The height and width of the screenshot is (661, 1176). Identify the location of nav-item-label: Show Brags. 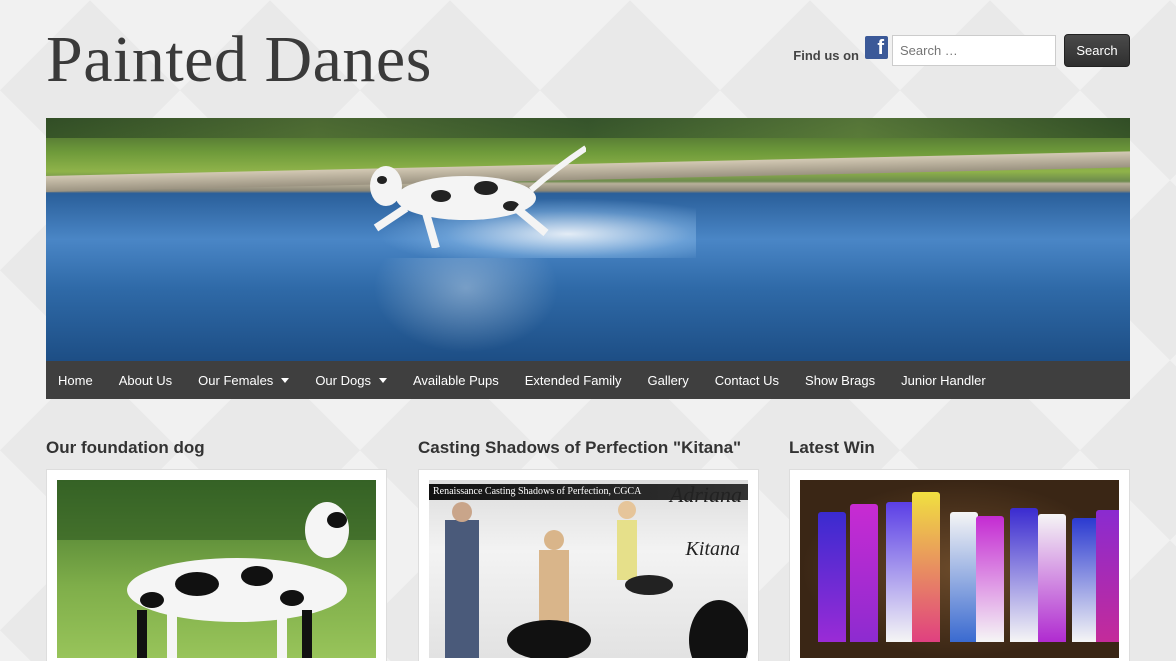
(840, 380).